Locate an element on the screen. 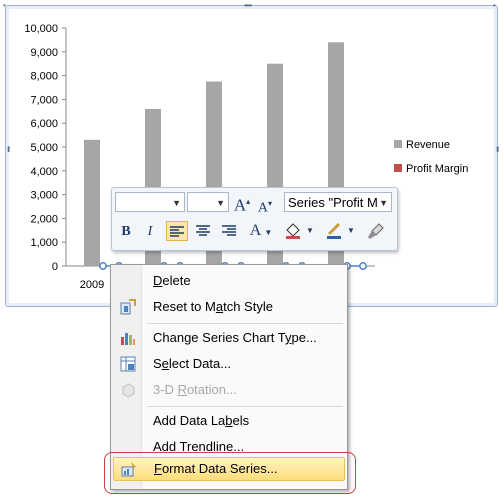 The width and height of the screenshot is (503, 496). align-center-icon is located at coordinates (203, 230).